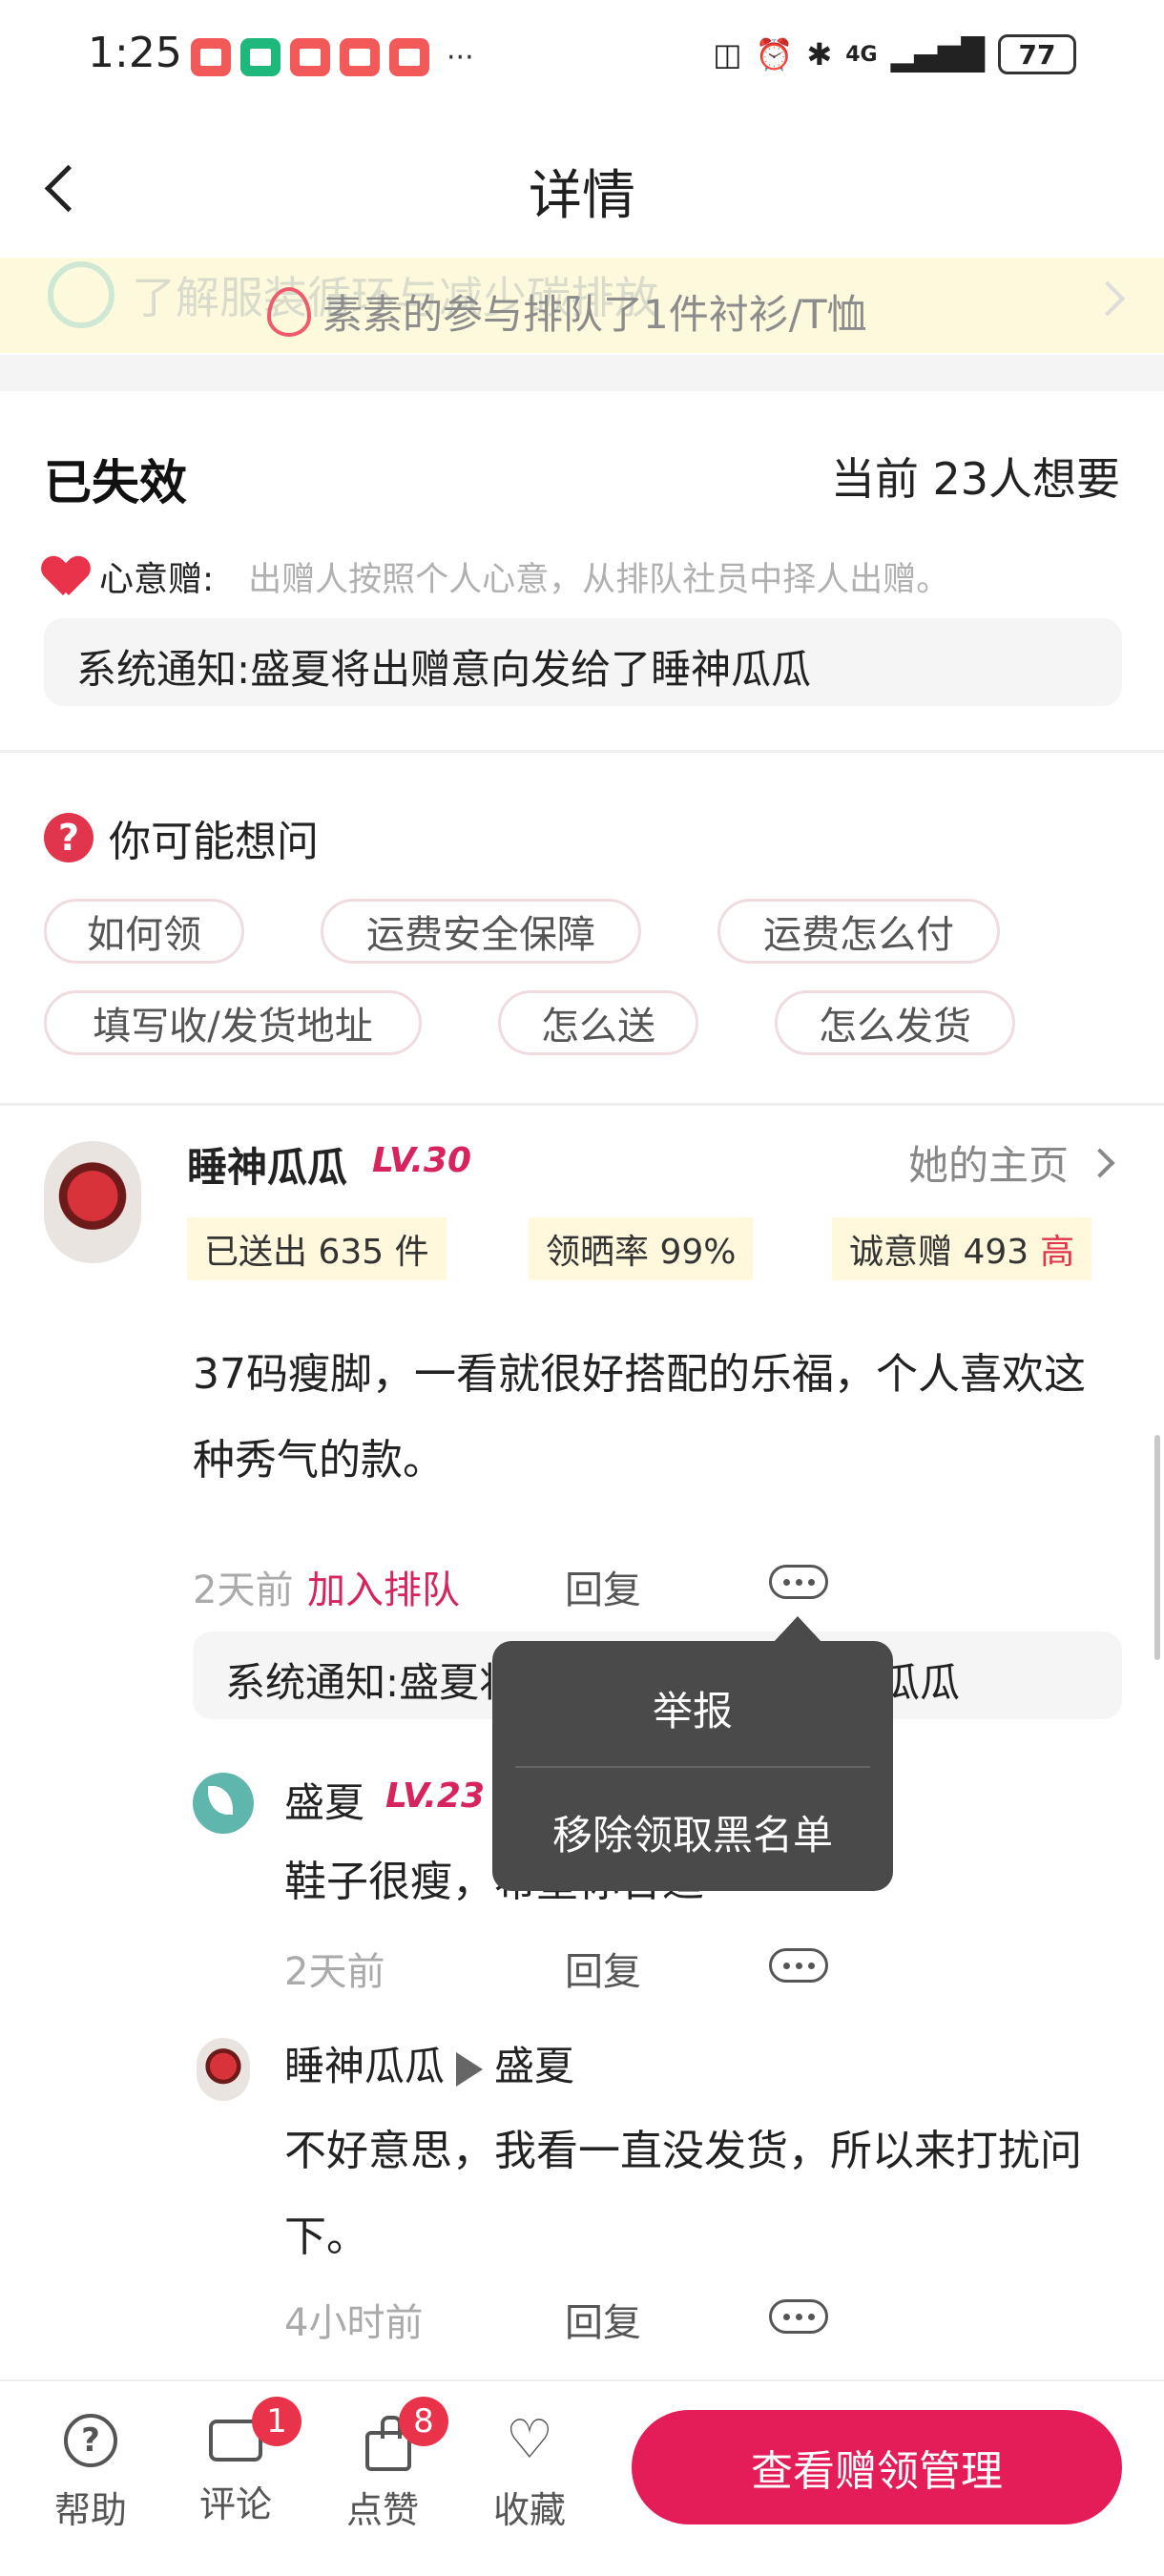 This screenshot has height=2576, width=1164. I want to click on recycle-icon, so click(81, 294).